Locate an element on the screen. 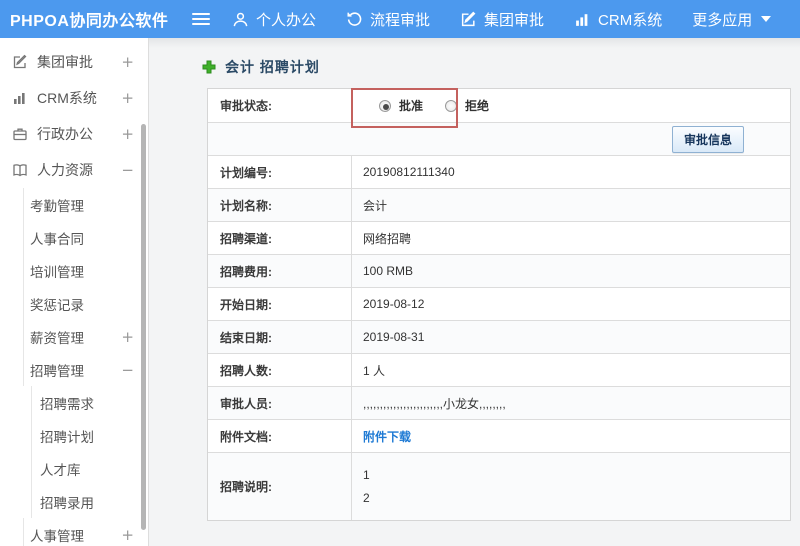 The image size is (800, 546). description-line: 1 is located at coordinates (366, 475).